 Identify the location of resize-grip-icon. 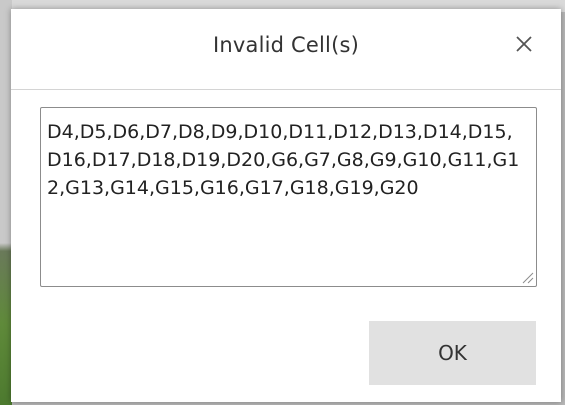
(527, 277).